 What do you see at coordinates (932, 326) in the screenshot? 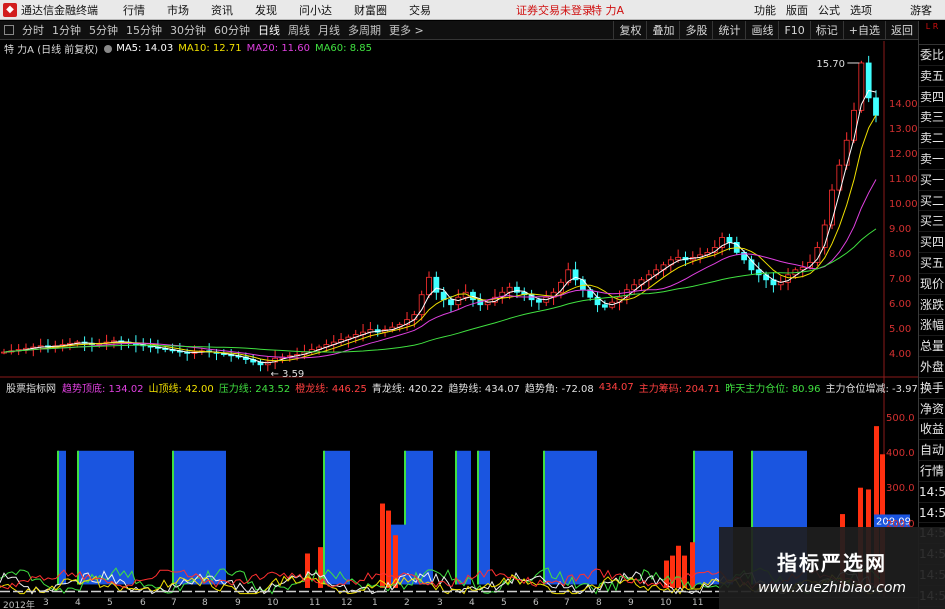
I see `panel-item: 涨幅` at bounding box center [932, 326].